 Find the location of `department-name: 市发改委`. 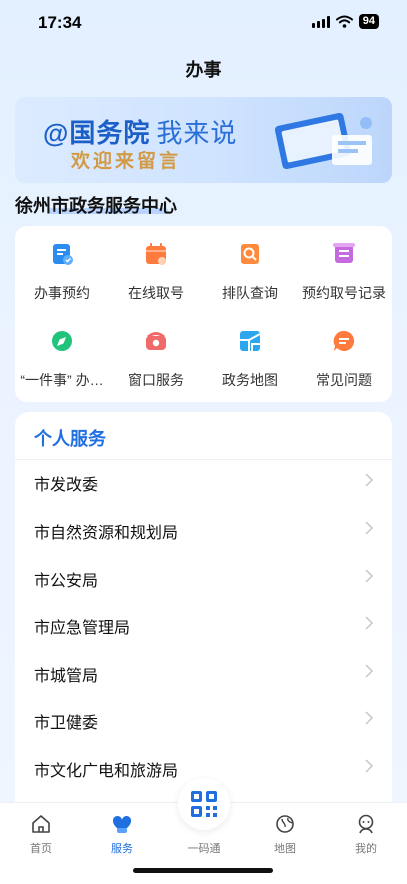

department-name: 市发改委 is located at coordinates (66, 485).